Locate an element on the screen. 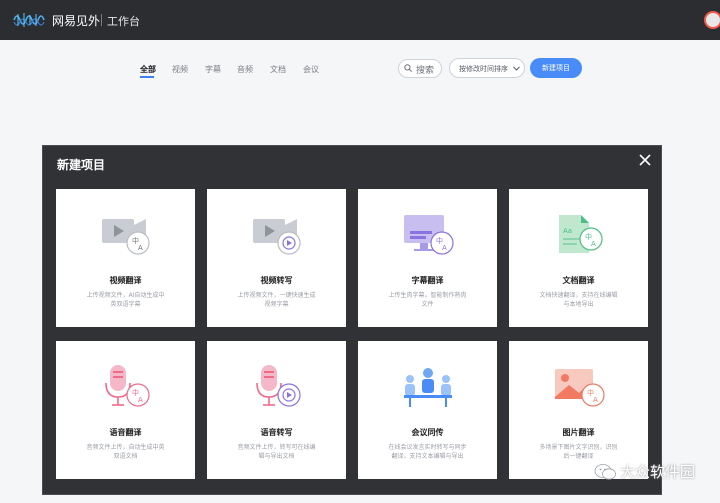  video-translate-icon: 中 A is located at coordinates (126, 237).